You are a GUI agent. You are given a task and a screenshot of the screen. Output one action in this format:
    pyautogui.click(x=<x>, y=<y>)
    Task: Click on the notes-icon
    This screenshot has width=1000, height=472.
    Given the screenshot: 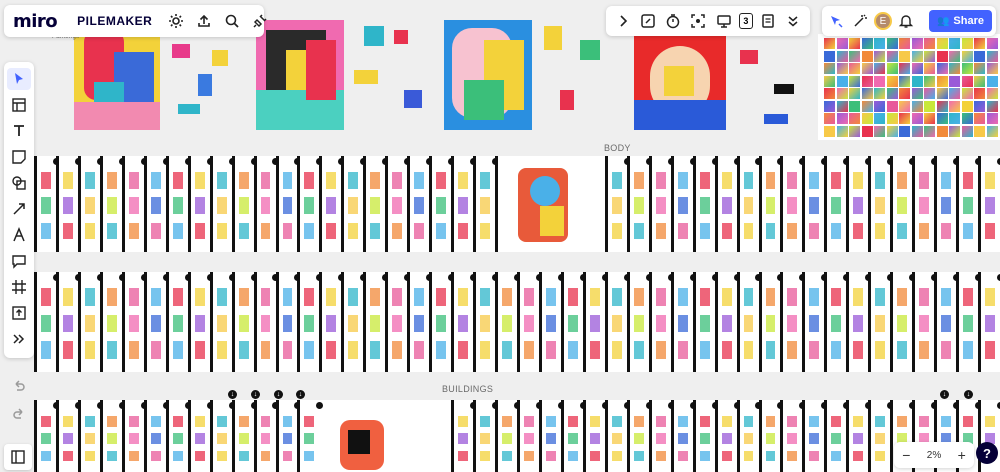 What is the action you would take?
    pyautogui.click(x=768, y=21)
    